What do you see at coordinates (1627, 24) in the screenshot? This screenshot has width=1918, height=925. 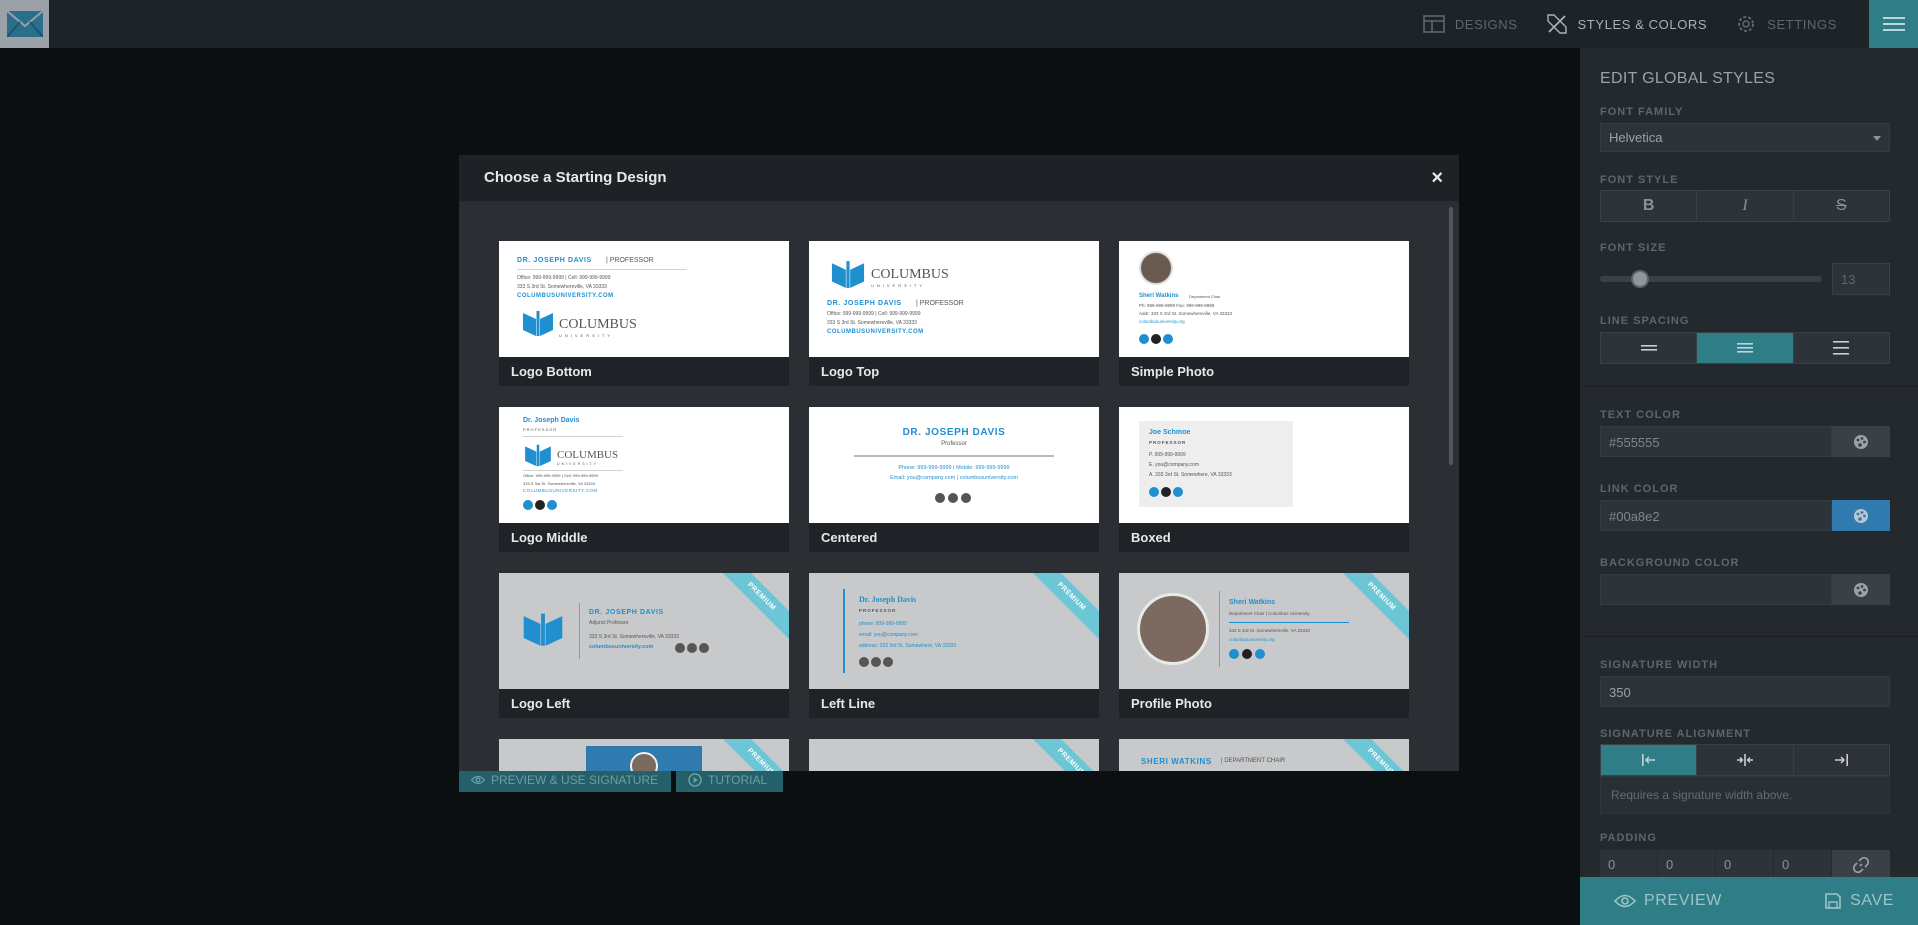 I see `nav-styles-colors: STYLES & COLORS` at bounding box center [1627, 24].